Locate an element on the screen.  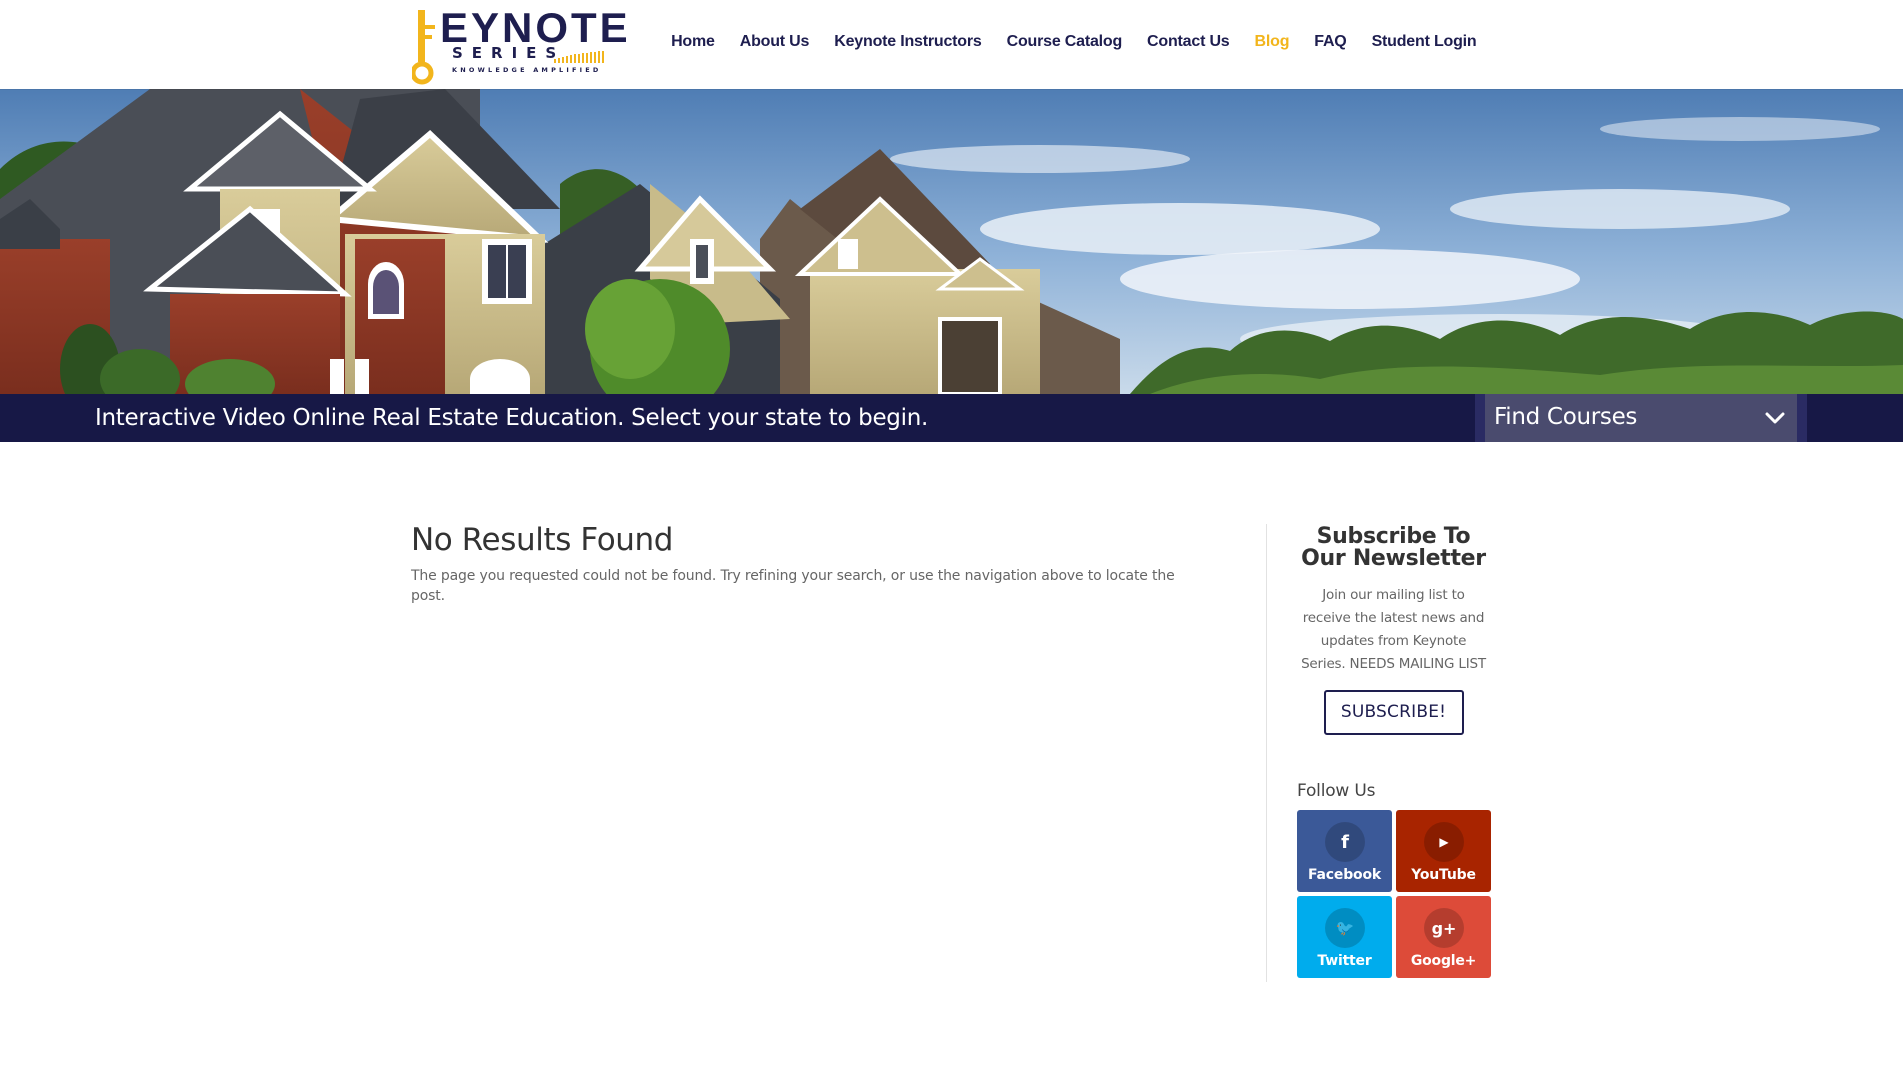
chevron-down-icon is located at coordinates (1775, 418).